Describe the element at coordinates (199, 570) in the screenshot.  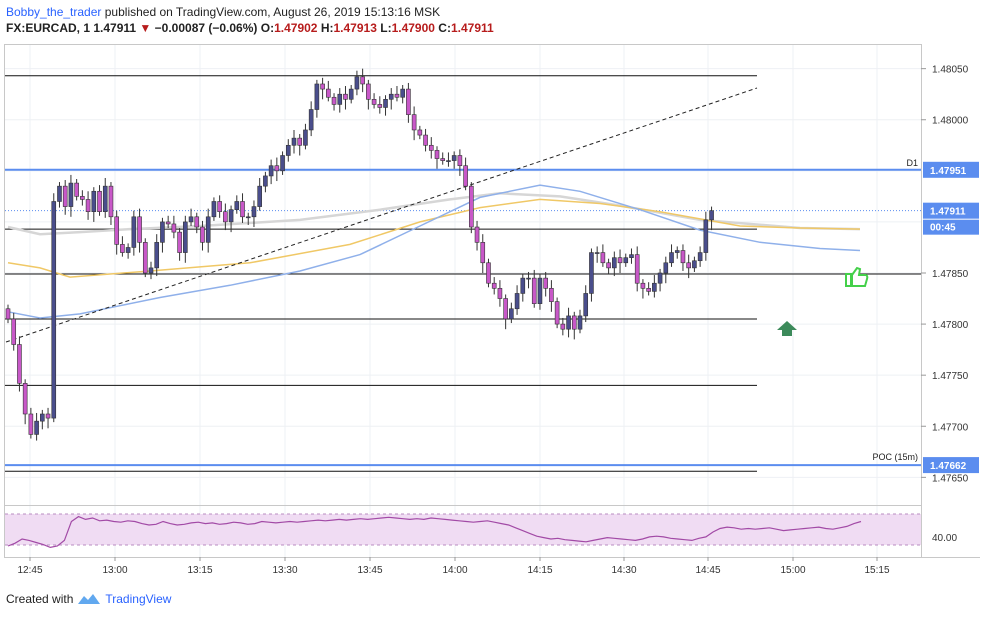
I see `time-tick-label: 13:15` at that location.